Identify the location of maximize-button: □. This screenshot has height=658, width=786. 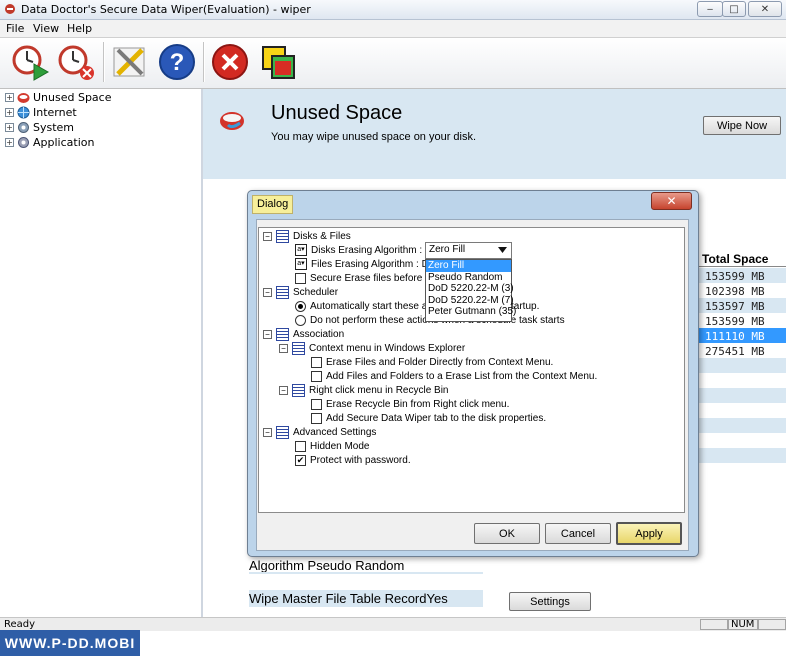
(734, 9).